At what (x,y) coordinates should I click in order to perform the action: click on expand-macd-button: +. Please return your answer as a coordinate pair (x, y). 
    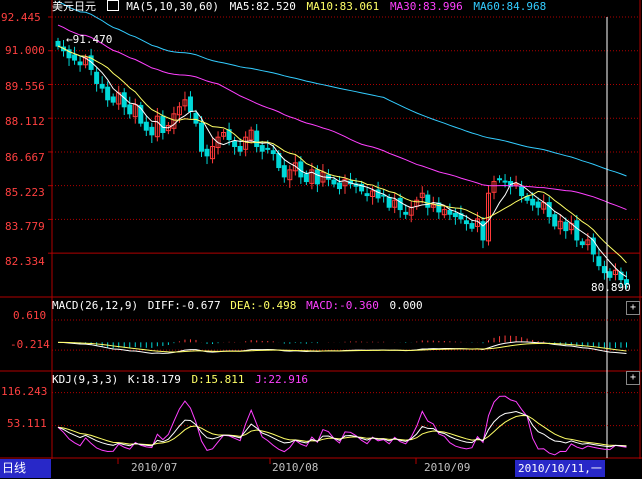
    Looking at the image, I should click on (633, 378).